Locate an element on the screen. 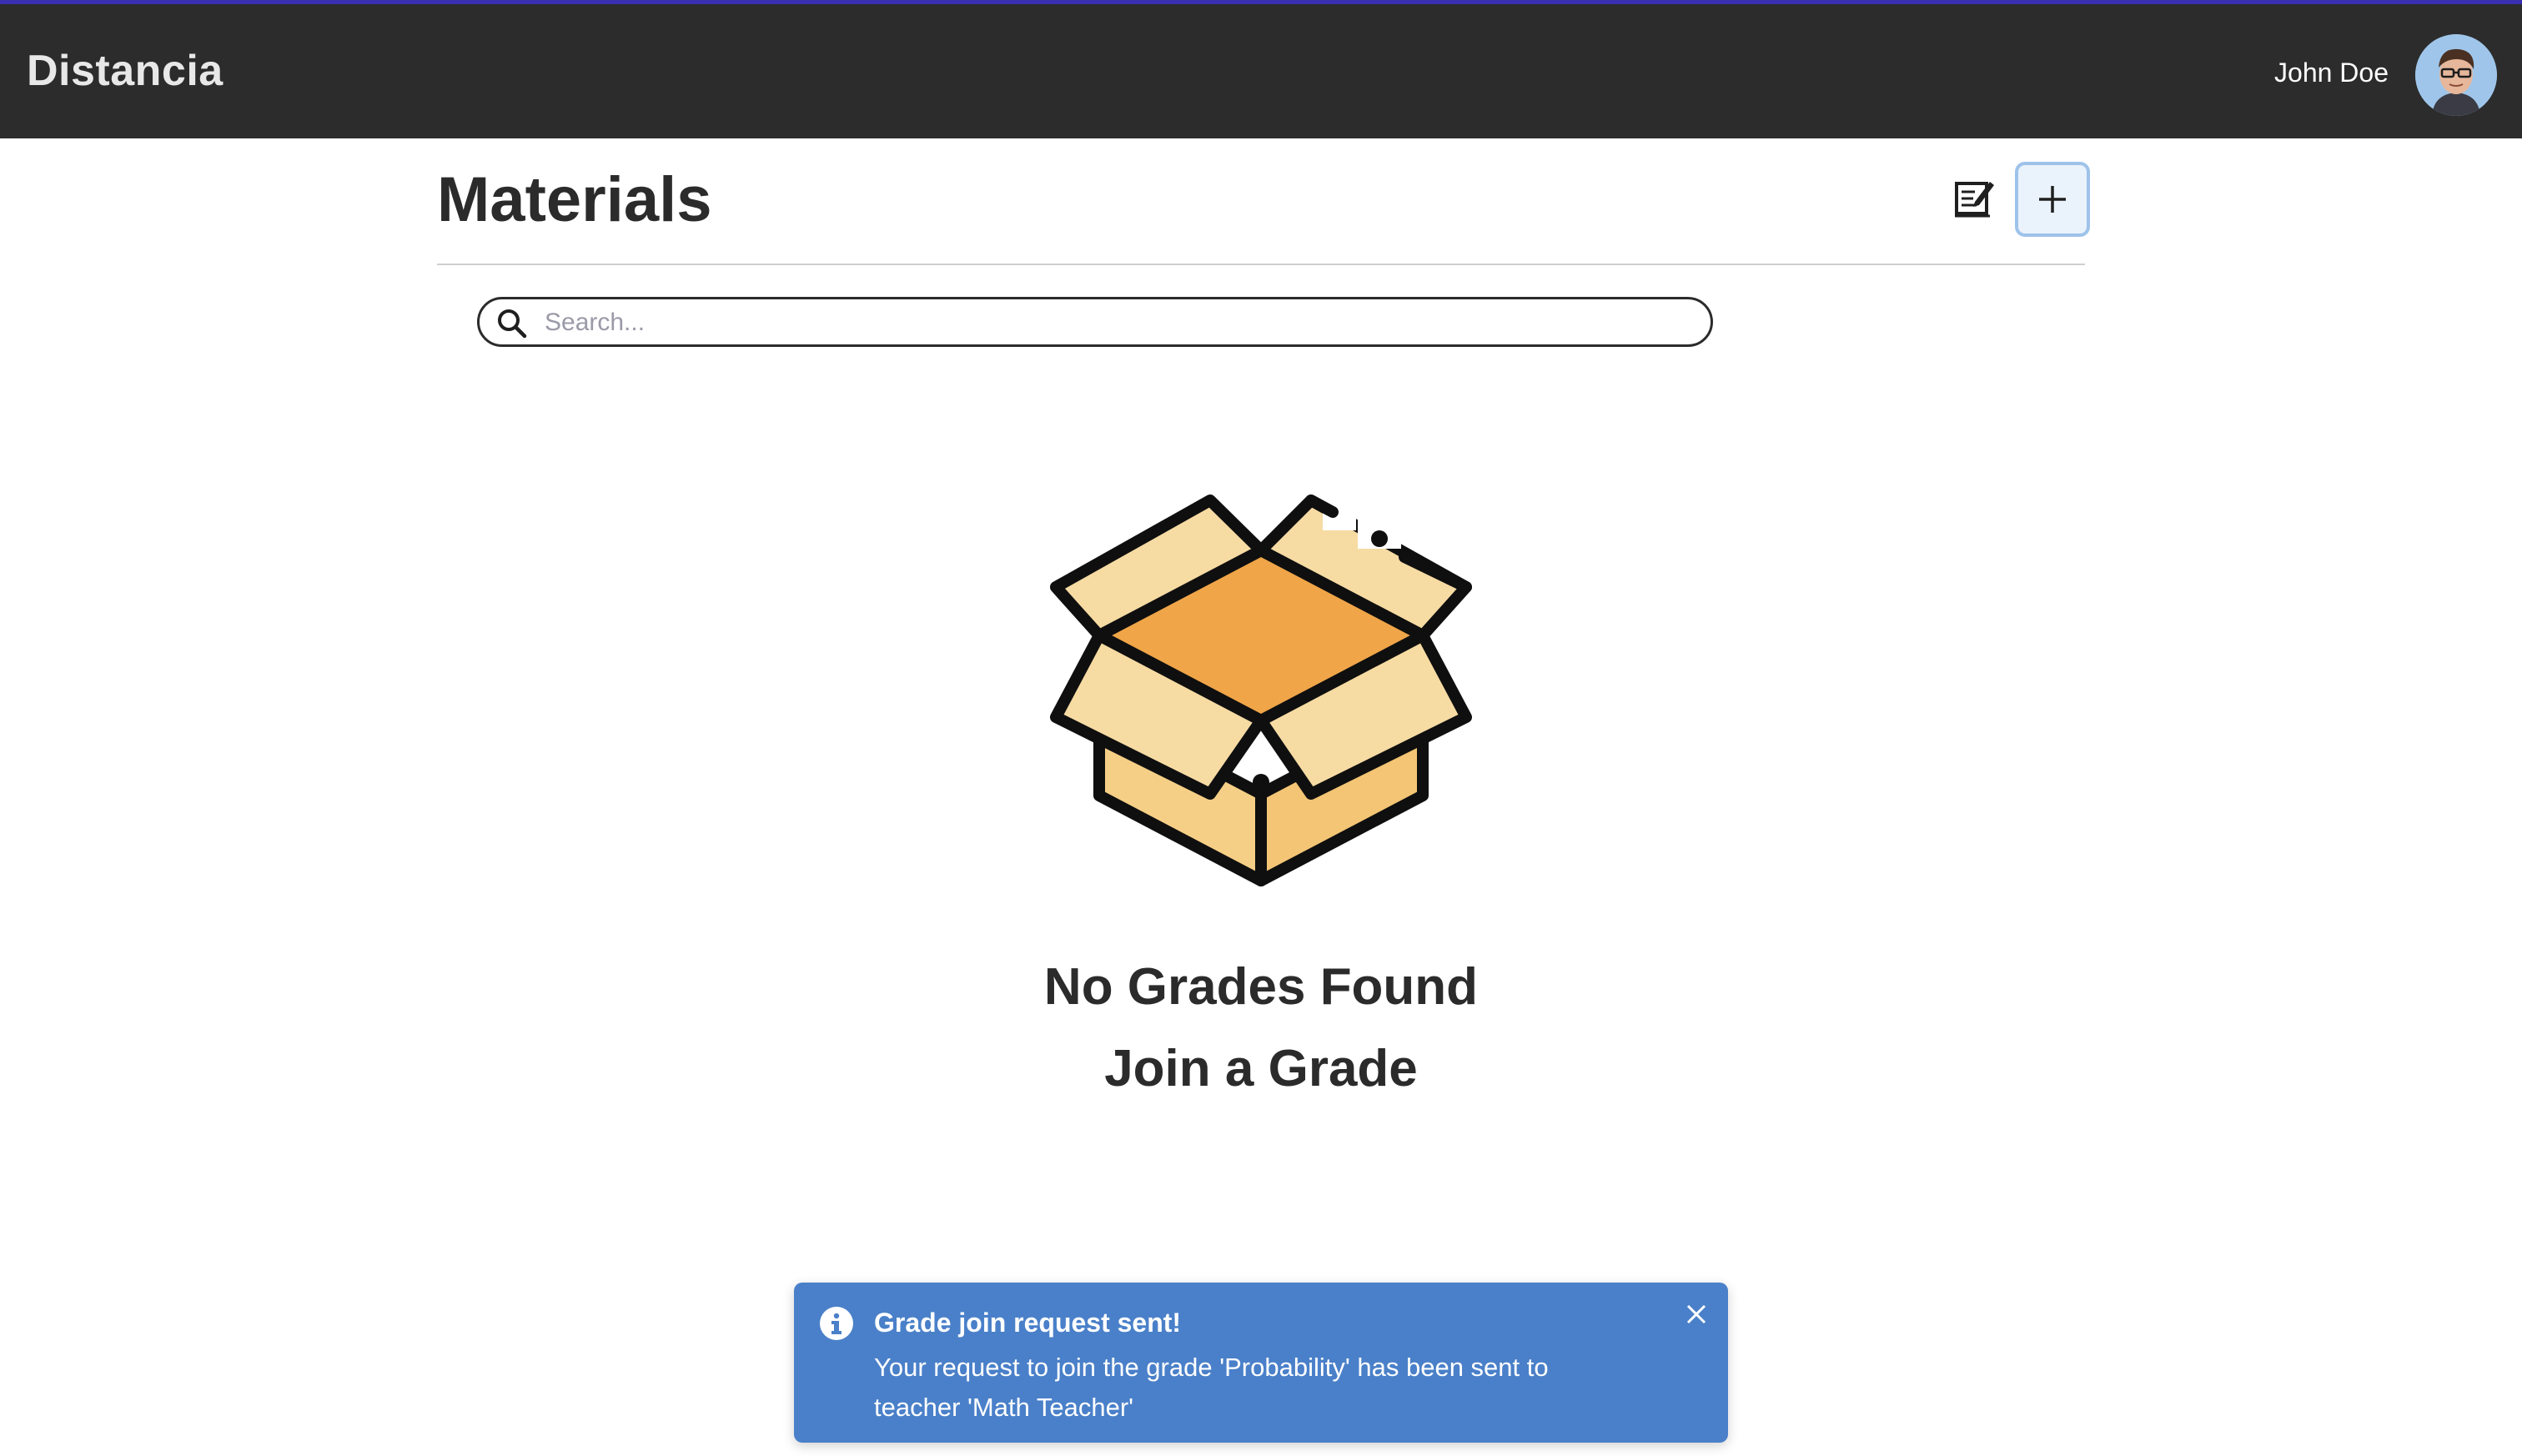 The height and width of the screenshot is (1456, 2522). page-title: Materials is located at coordinates (574, 199).